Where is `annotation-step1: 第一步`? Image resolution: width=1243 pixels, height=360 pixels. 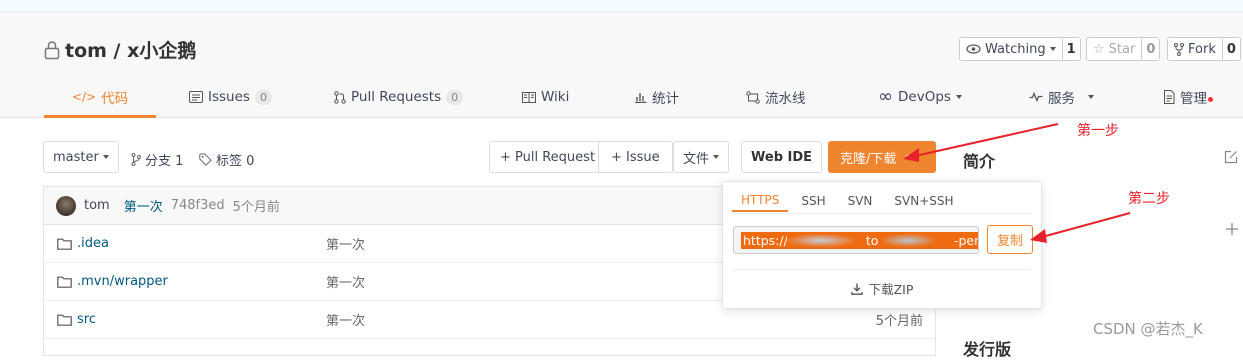 annotation-step1: 第一步 is located at coordinates (1098, 131).